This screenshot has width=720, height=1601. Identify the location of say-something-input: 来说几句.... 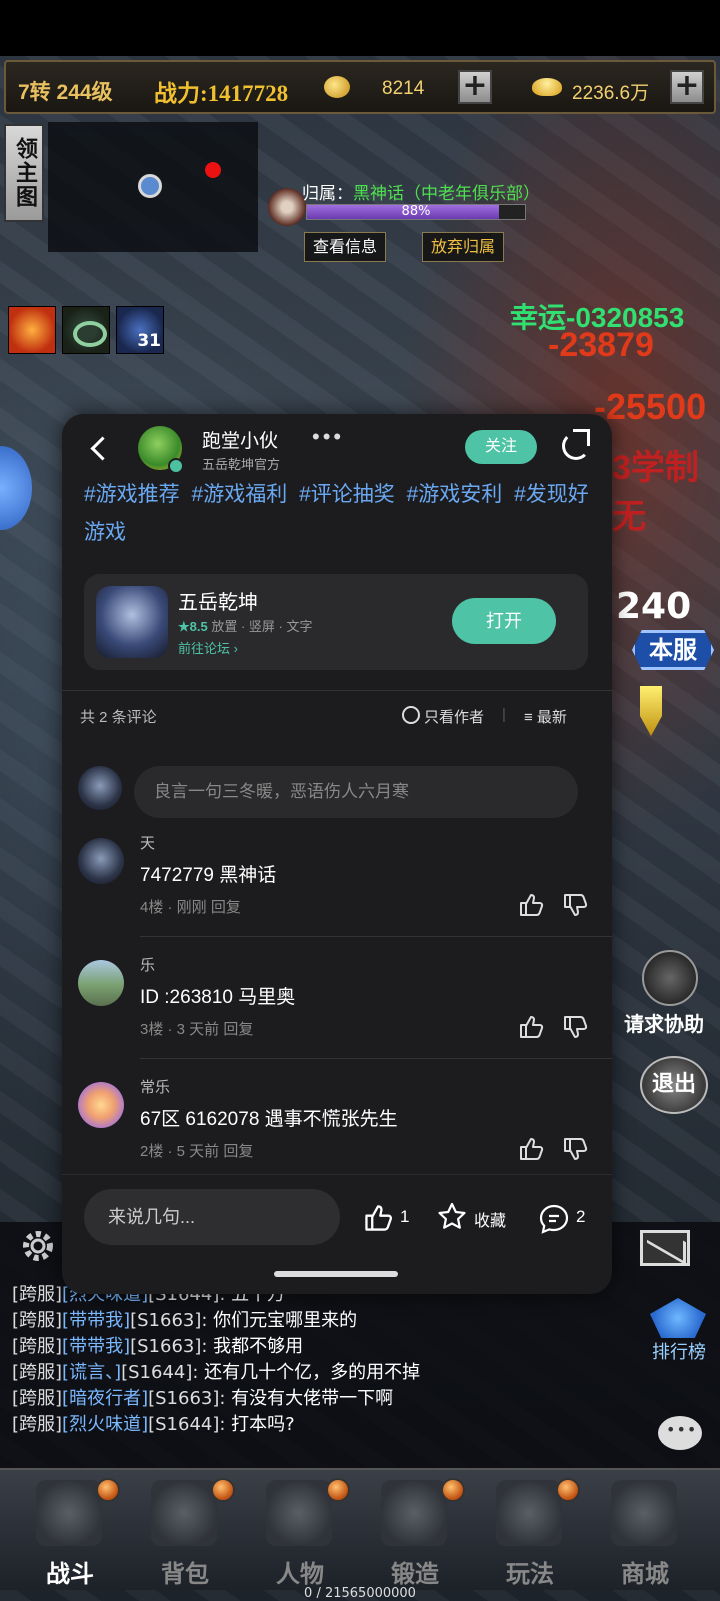
(212, 1217).